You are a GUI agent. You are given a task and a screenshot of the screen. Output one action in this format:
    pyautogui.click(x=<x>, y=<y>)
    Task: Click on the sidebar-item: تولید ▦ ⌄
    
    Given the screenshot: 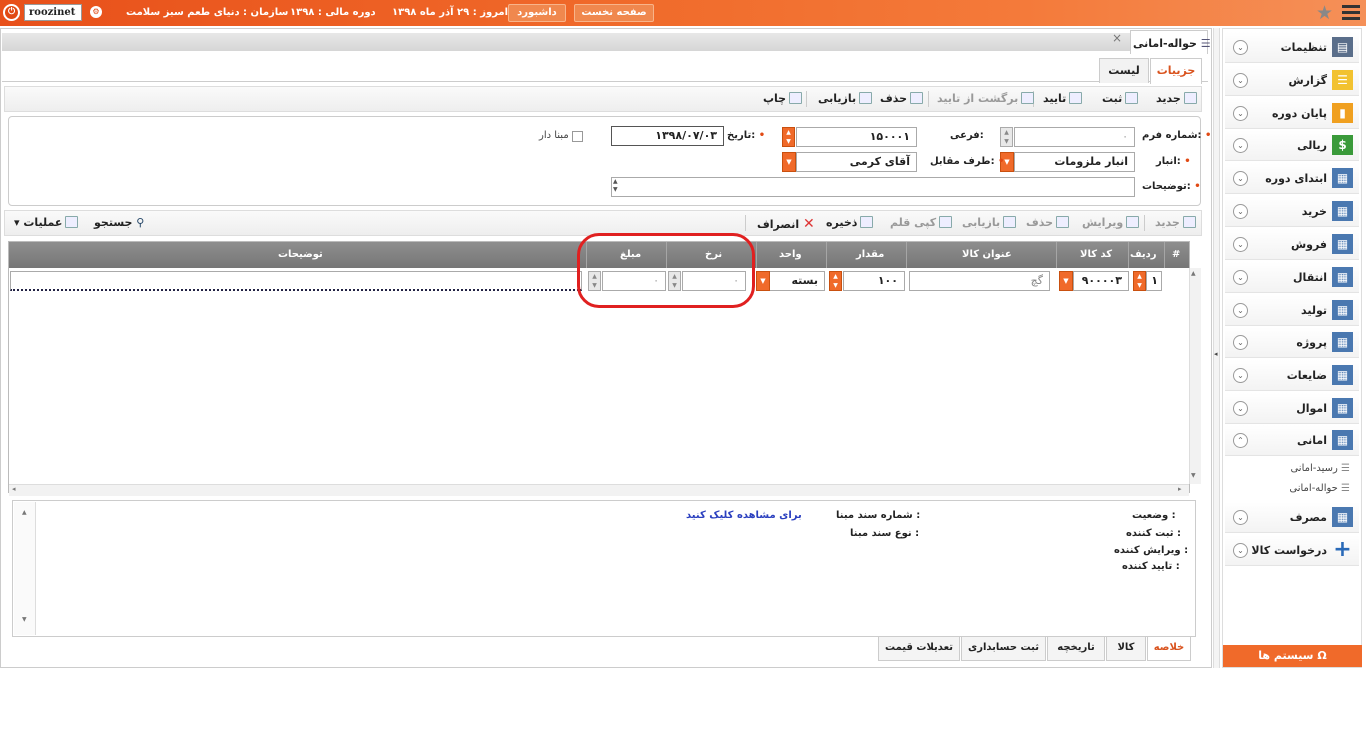 What is the action you would take?
    pyautogui.click(x=1292, y=310)
    